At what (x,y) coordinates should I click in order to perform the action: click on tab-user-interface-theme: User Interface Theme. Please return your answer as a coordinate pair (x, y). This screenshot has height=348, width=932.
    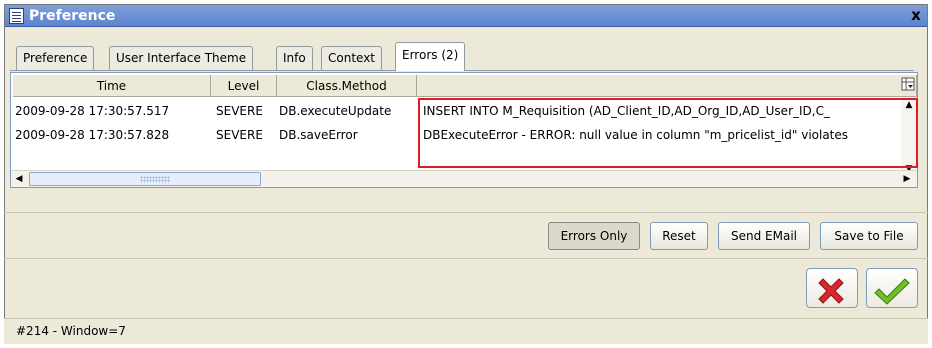
    Looking at the image, I should click on (181, 58).